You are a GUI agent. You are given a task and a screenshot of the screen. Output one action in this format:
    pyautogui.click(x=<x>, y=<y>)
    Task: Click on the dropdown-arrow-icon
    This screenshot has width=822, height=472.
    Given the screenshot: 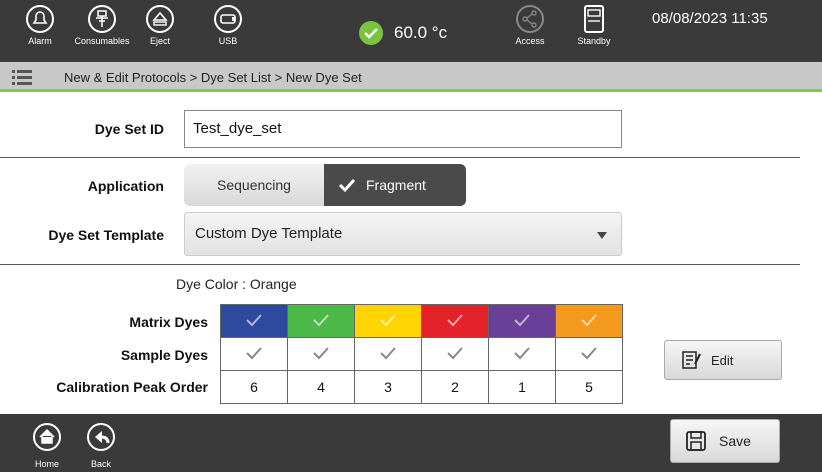 What is the action you would take?
    pyautogui.click(x=602, y=235)
    